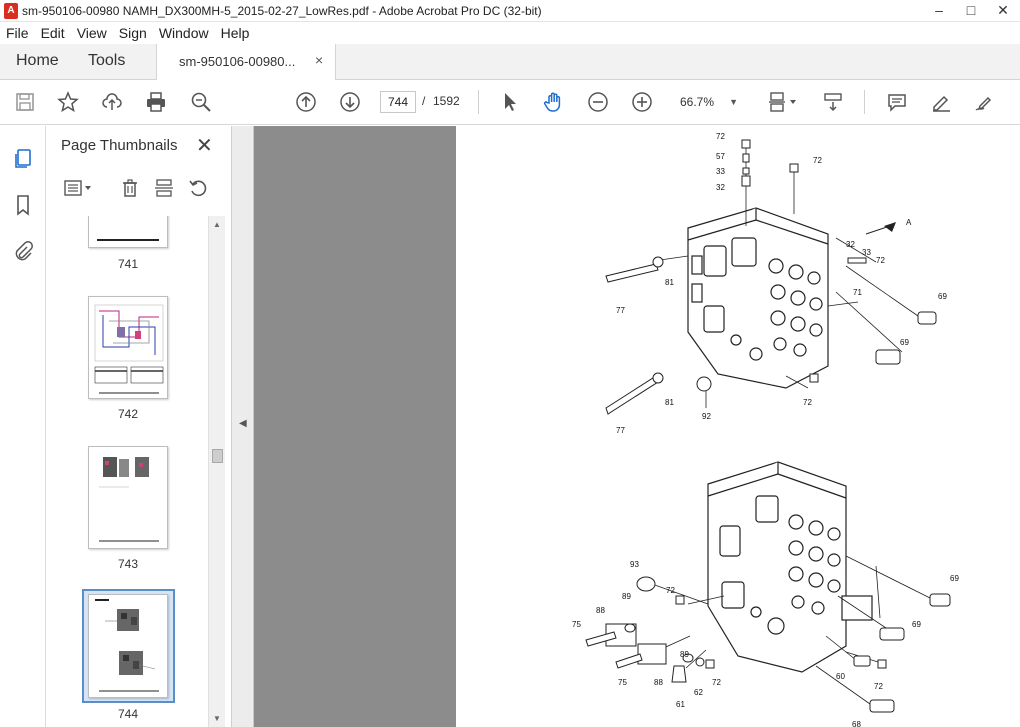 The width and height of the screenshot is (1020, 727). I want to click on bookmark-star-icon, so click(68, 102).